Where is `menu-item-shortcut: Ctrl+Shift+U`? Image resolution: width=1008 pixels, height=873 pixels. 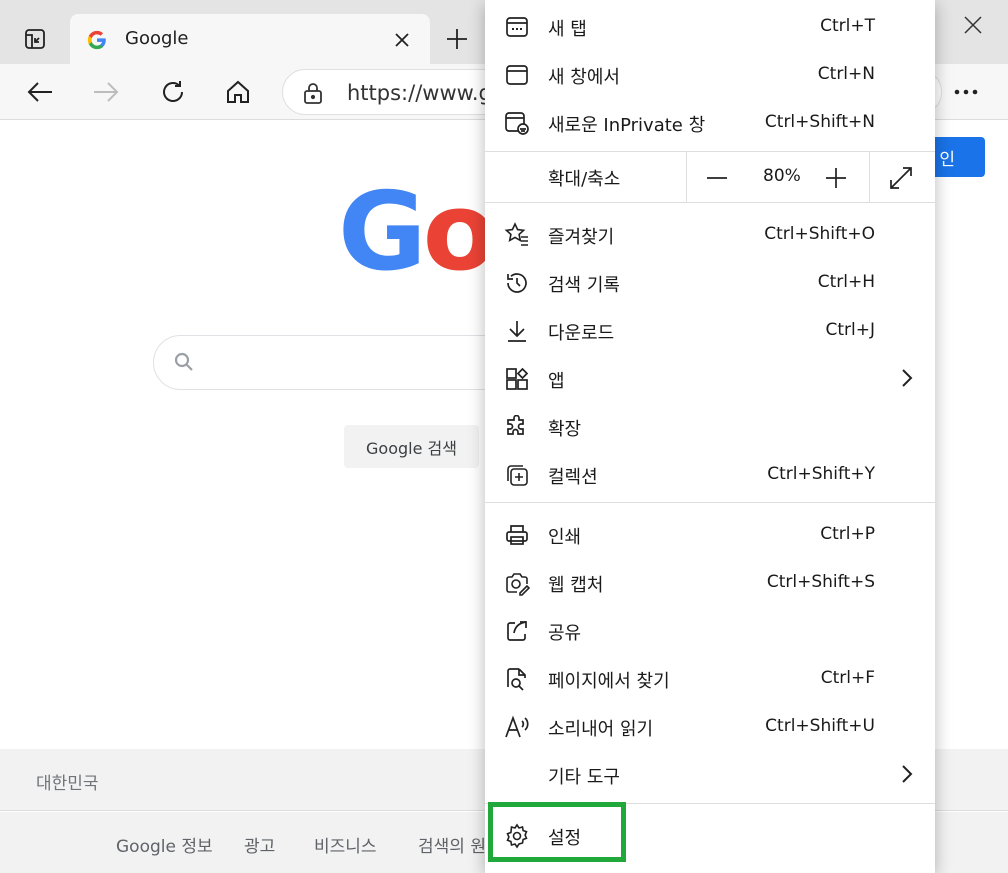
menu-item-shortcut: Ctrl+Shift+U is located at coordinates (820, 726).